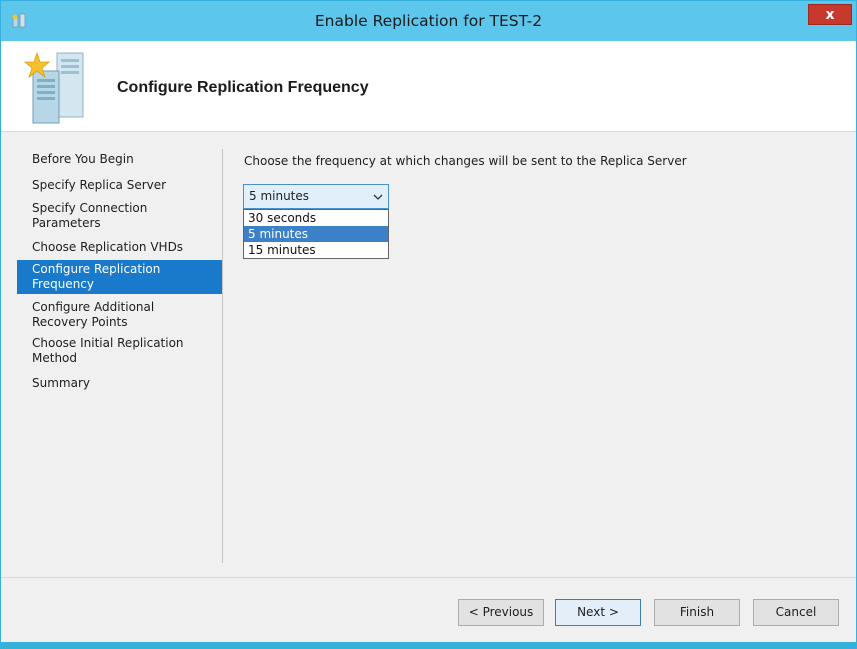  I want to click on frequency-option-15-minutes: 15 minutes, so click(316, 250).